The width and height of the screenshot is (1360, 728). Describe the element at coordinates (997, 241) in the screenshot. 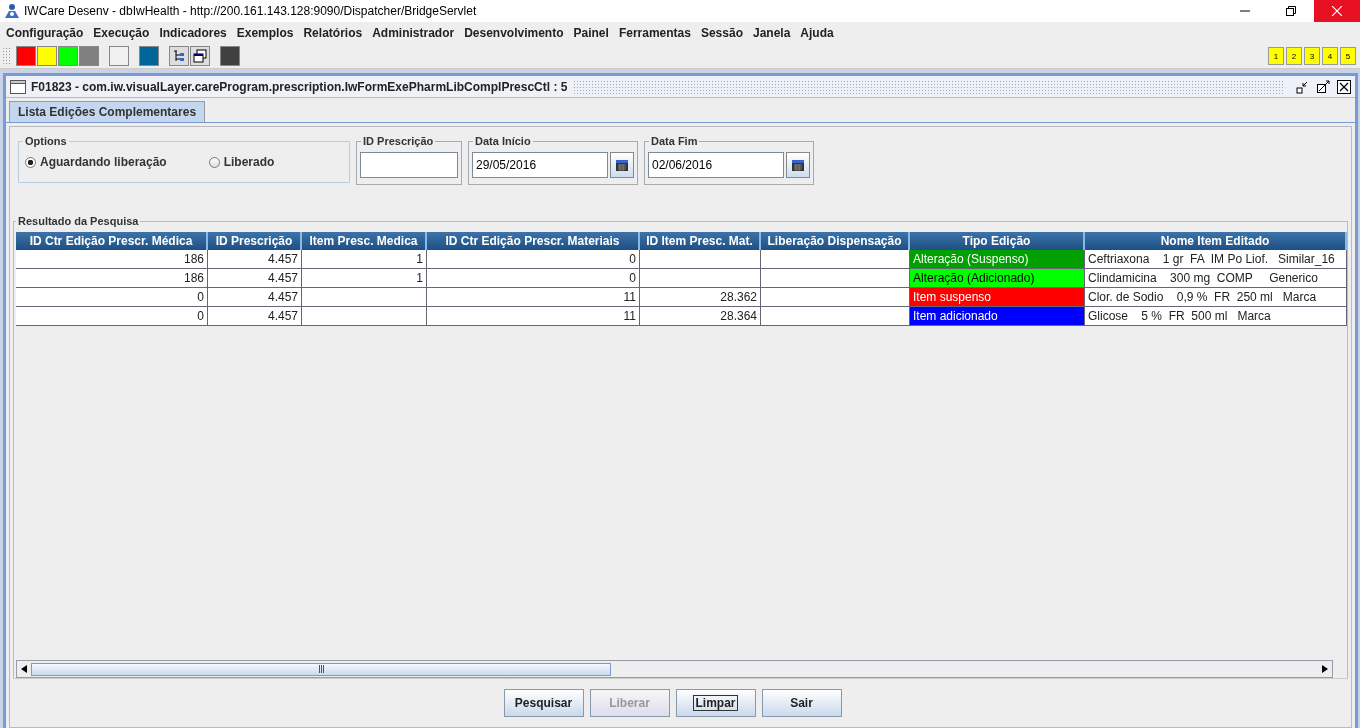

I see `column-header: Tipo Edição` at that location.